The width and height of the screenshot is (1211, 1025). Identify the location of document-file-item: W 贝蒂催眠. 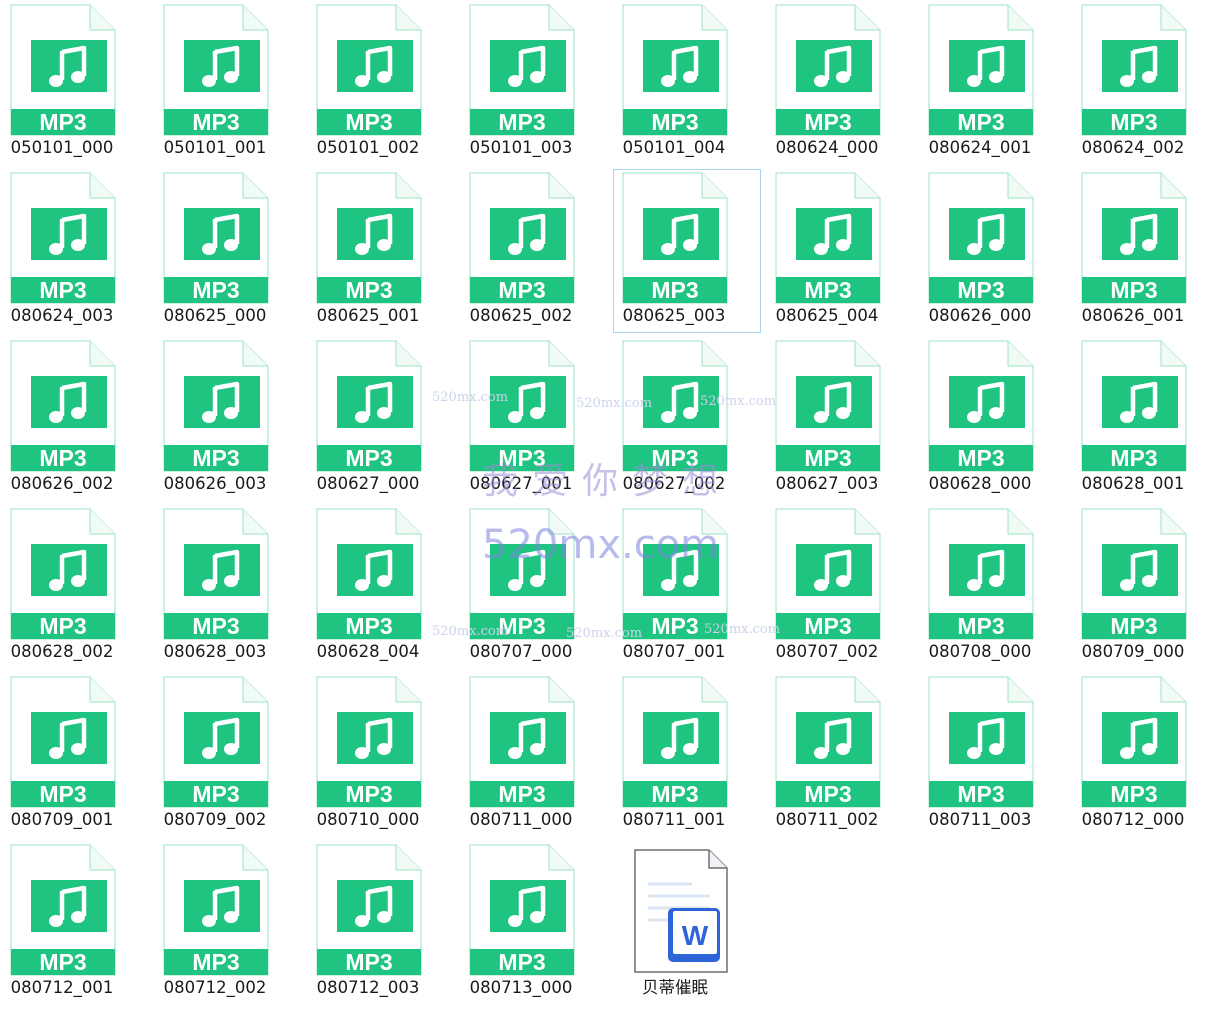
(687, 923).